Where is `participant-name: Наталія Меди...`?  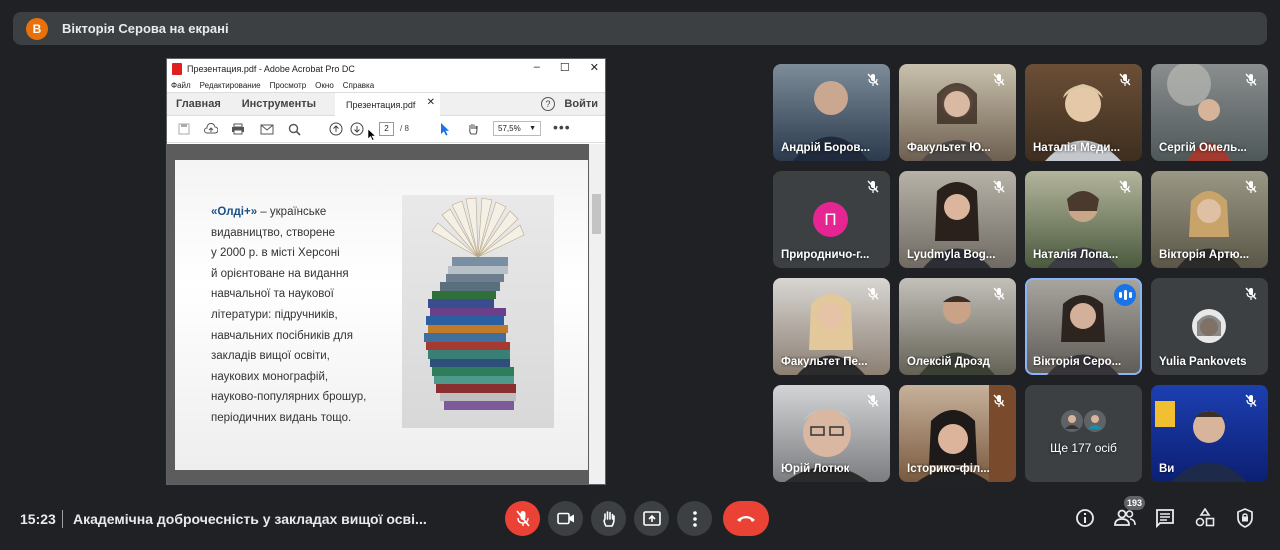
participant-name: Наталія Меди... is located at coordinates (1077, 148).